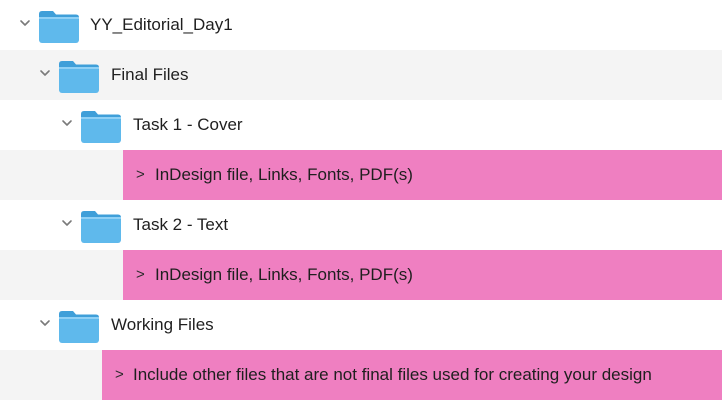 This screenshot has height=400, width=722. Describe the element at coordinates (188, 124) in the screenshot. I see `folder-name: Task 1 - Cover` at that location.